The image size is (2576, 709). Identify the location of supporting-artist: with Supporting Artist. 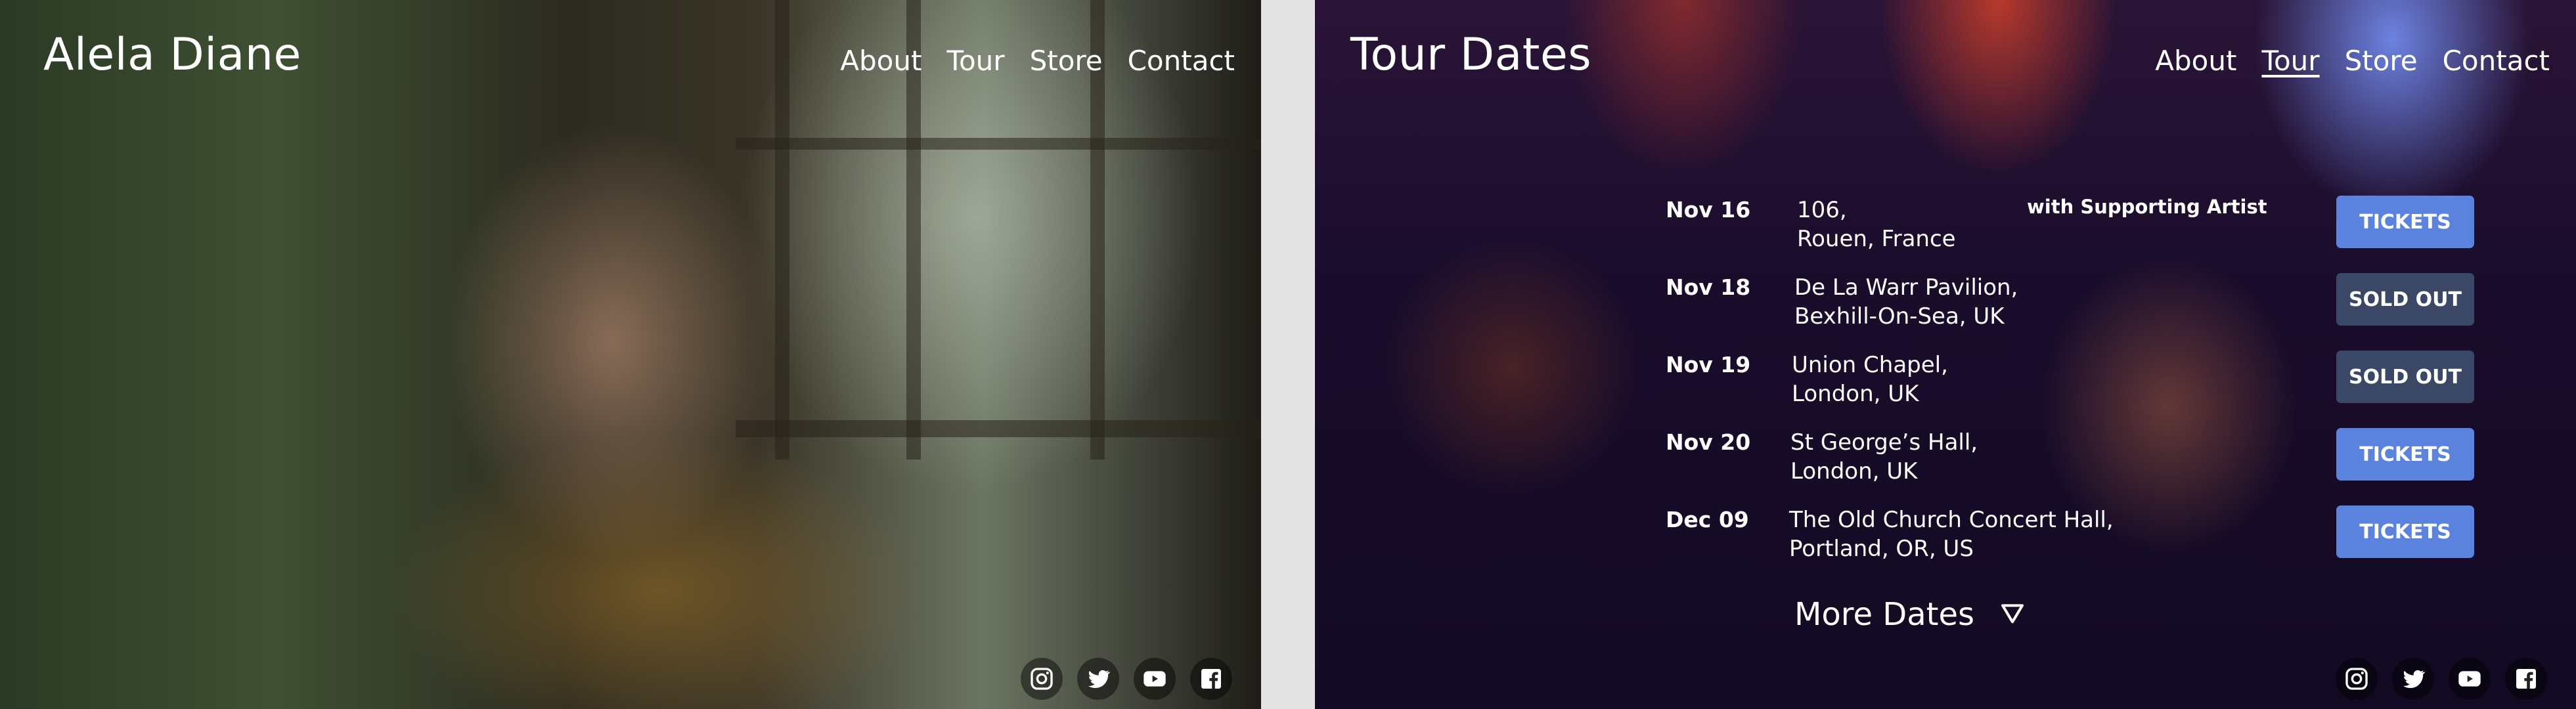
(2147, 207).